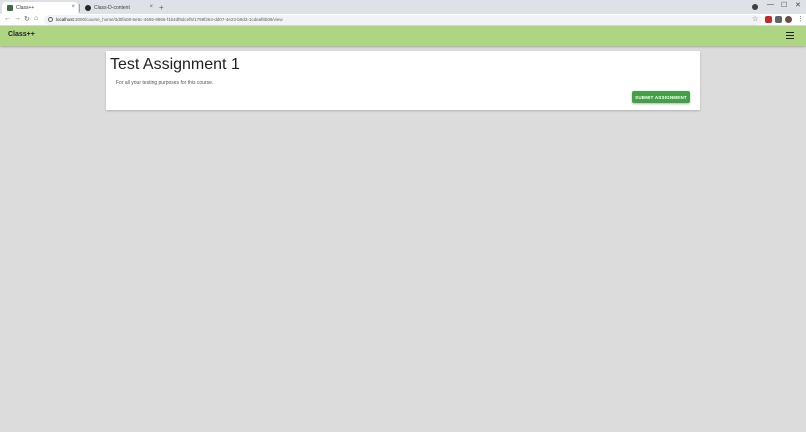 The height and width of the screenshot is (432, 806). Describe the element at coordinates (798, 5) in the screenshot. I see `close-window-button: ✕` at that location.